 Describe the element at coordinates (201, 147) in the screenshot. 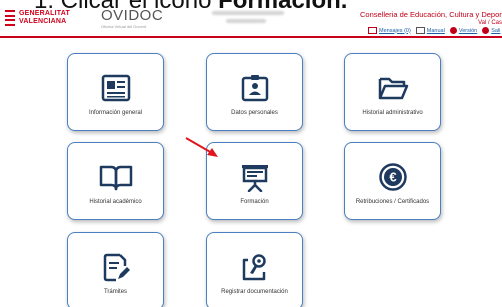

I see `pointer-arrow` at that location.